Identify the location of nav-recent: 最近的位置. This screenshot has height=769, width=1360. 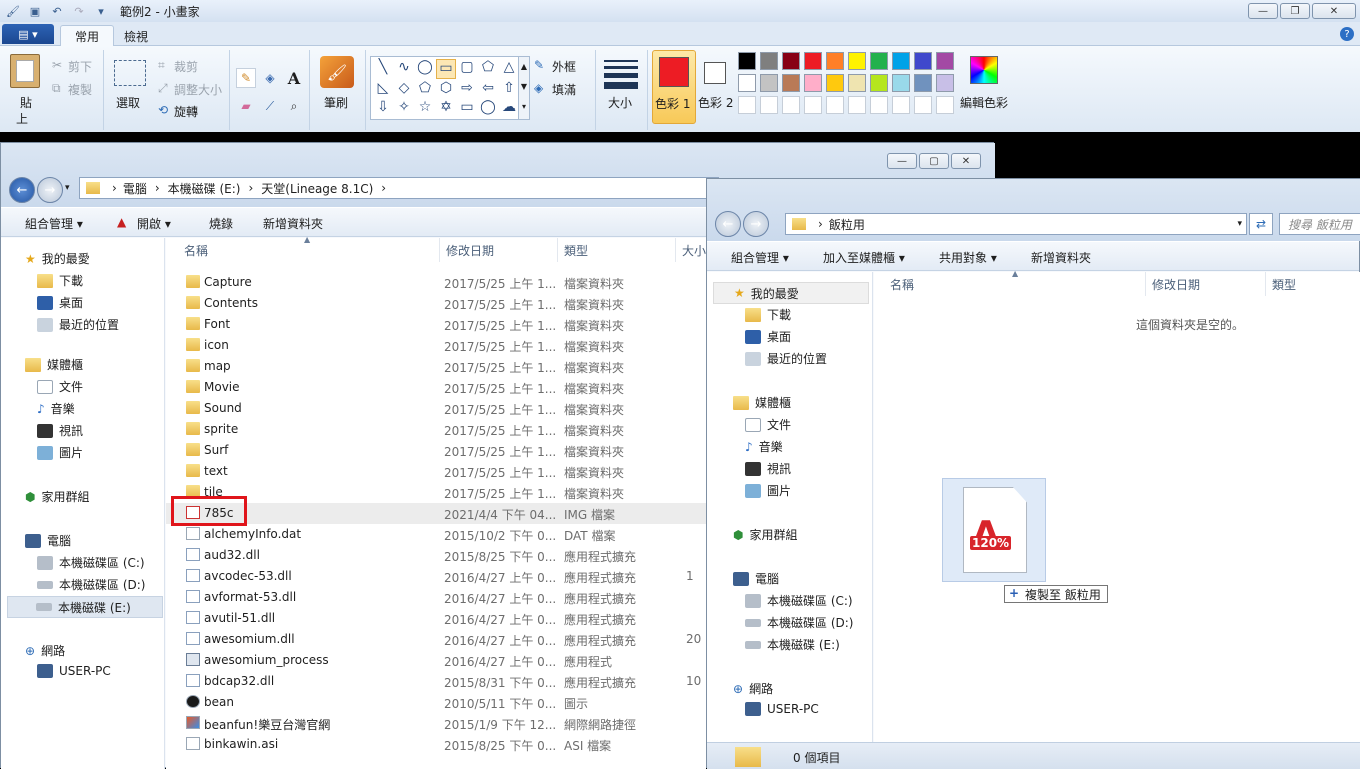
(78, 324).